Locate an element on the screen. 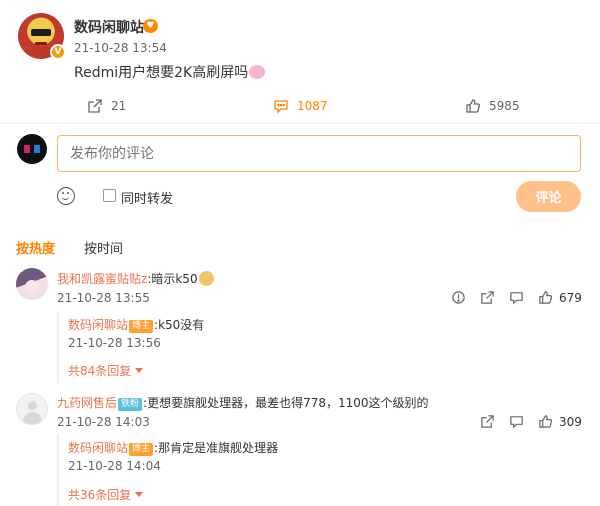 This screenshot has width=600, height=506. like-count: 5985 is located at coordinates (504, 106).